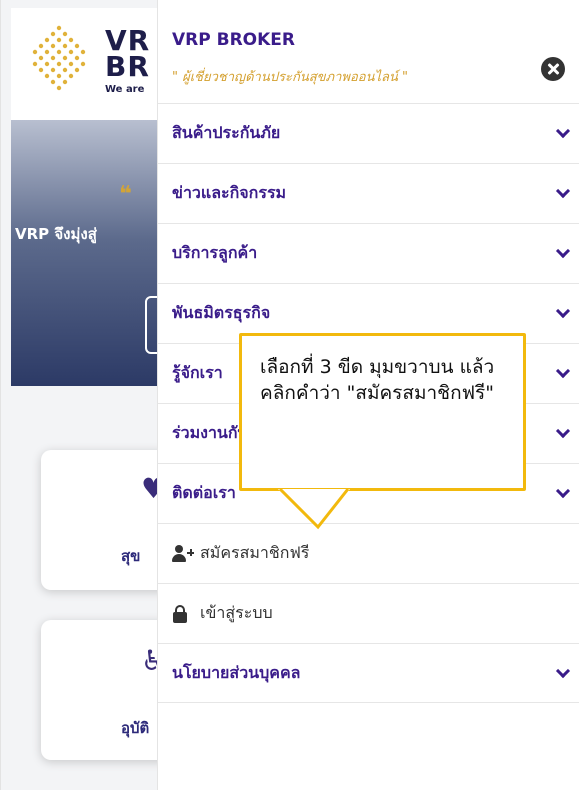 The image size is (579, 790). Describe the element at coordinates (255, 552) in the screenshot. I see `menu-item-label: สมัครสมาชิกฟรี` at that location.